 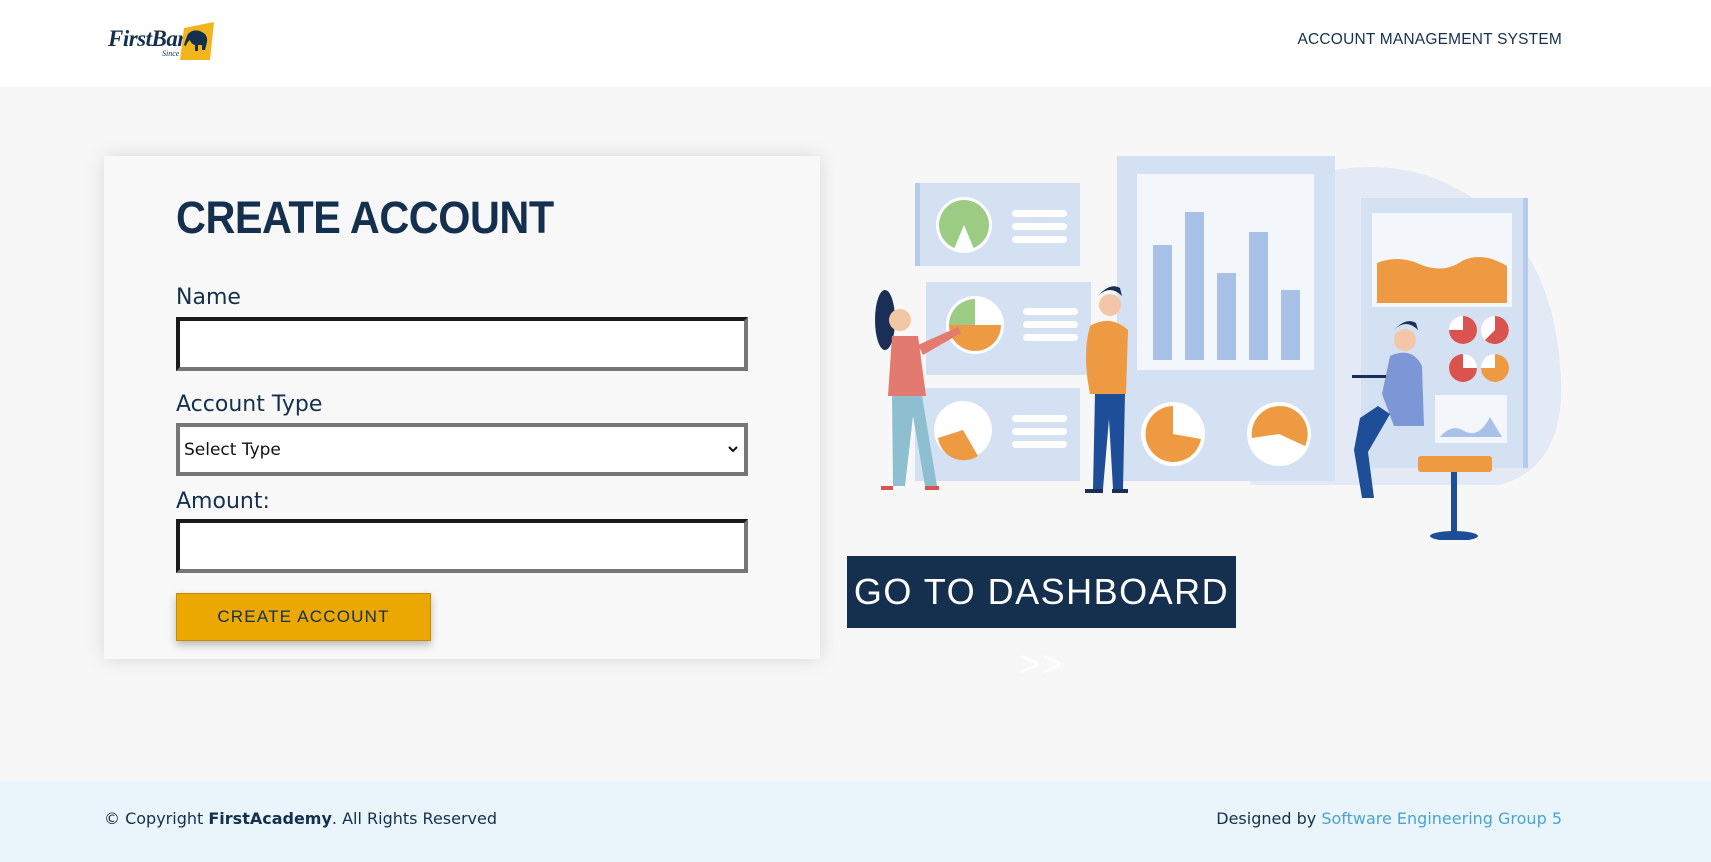 I want to click on designed-by-prefix: Designed by, so click(x=1269, y=818).